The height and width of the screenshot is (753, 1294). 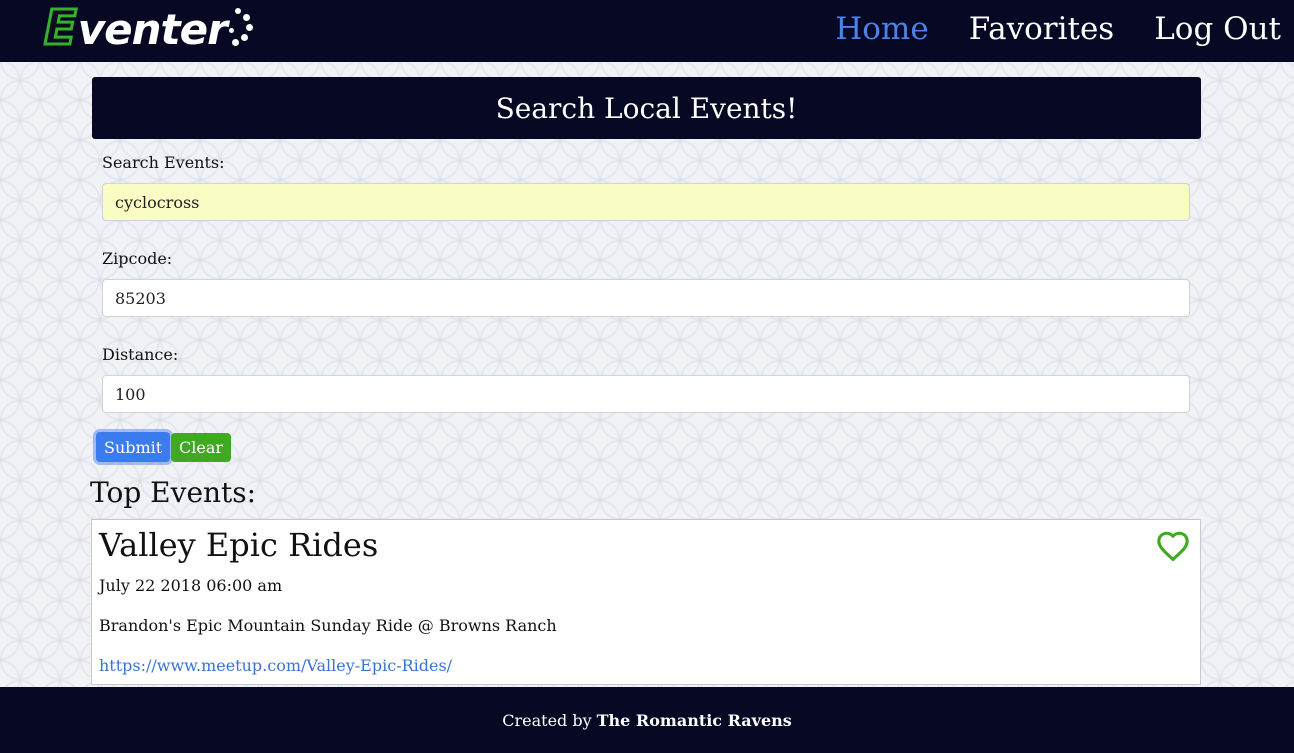 I want to click on distance-input, so click(x=646, y=394).